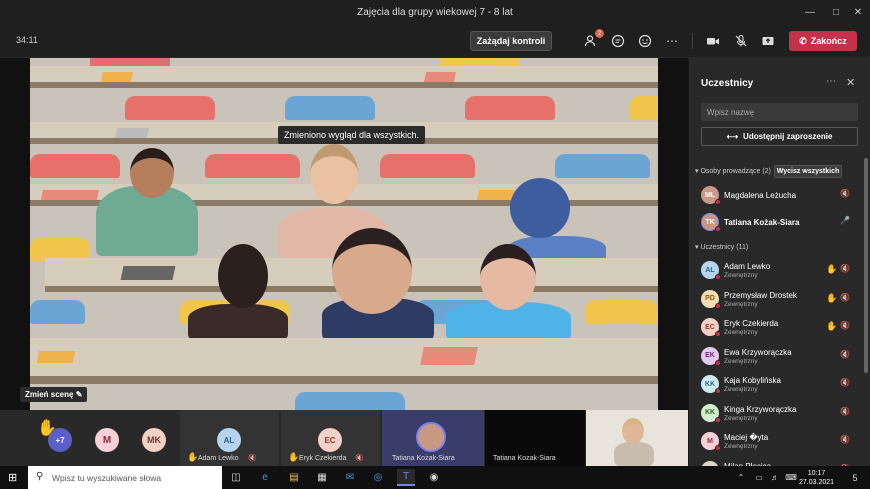 Image resolution: width=870 pixels, height=489 pixels. I want to click on toolbar-divider, so click(692, 41).